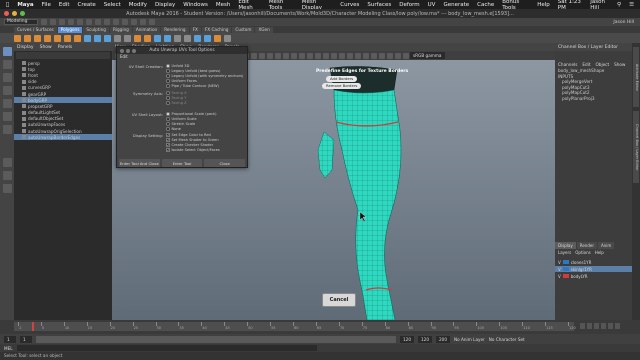 Image resolution: width=640 pixels, height=360 pixels. What do you see at coordinates (7, 116) in the screenshot?
I see `scale-tool-icon` at bounding box center [7, 116].